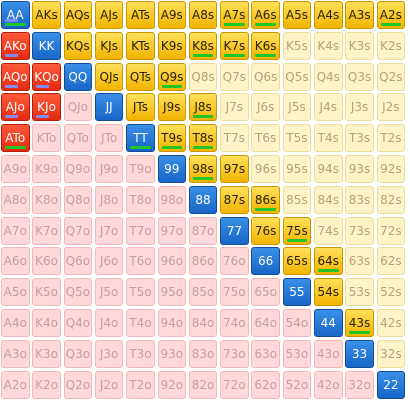 The width and height of the screenshot is (410, 403). Describe the element at coordinates (359, 384) in the screenshot. I see `hand-cell-32o: 32o` at that location.